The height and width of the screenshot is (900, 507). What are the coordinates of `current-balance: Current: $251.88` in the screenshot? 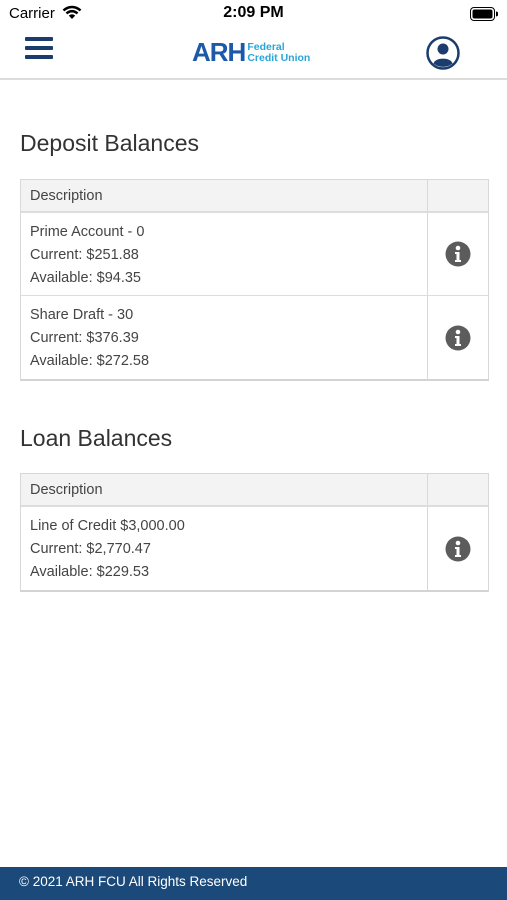 It's located at (84, 255).